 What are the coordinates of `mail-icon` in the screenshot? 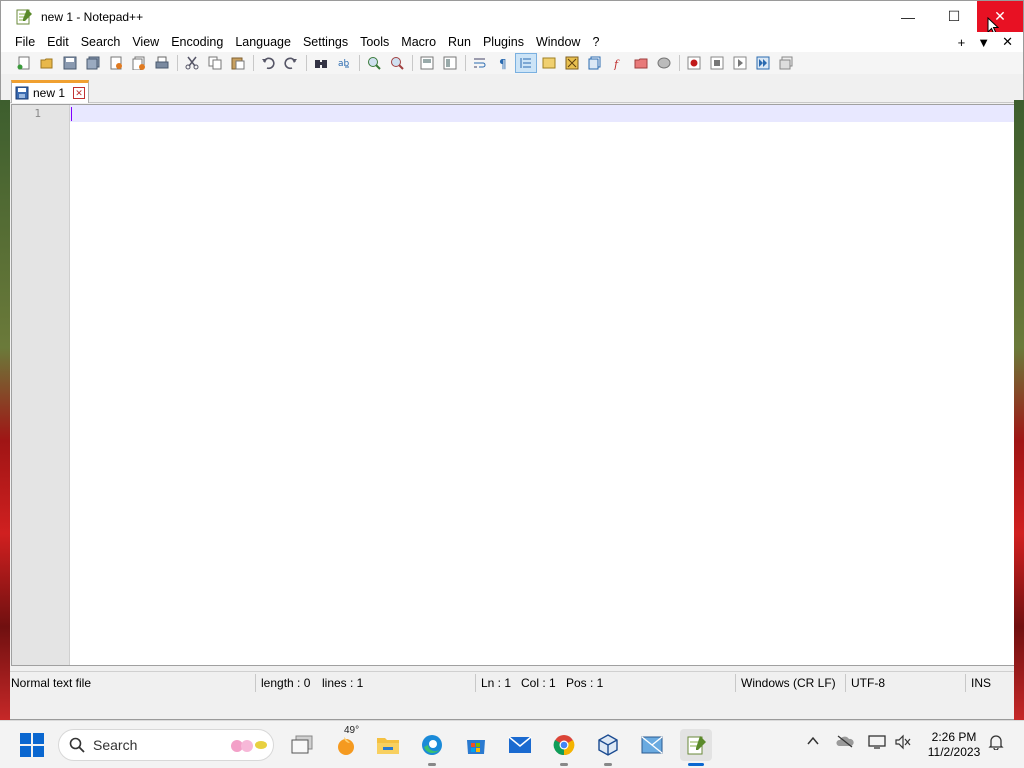 It's located at (520, 744).